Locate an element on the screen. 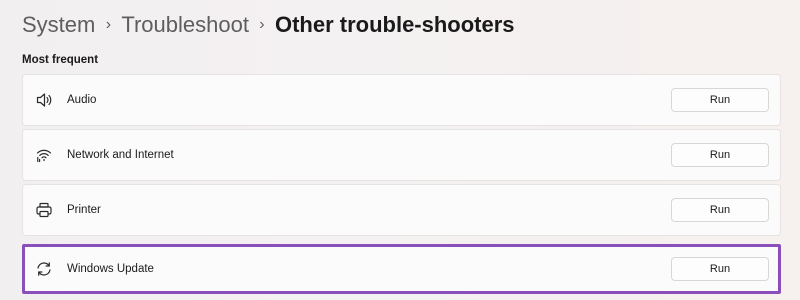  run-windows-update-button: Run is located at coordinates (720, 269).